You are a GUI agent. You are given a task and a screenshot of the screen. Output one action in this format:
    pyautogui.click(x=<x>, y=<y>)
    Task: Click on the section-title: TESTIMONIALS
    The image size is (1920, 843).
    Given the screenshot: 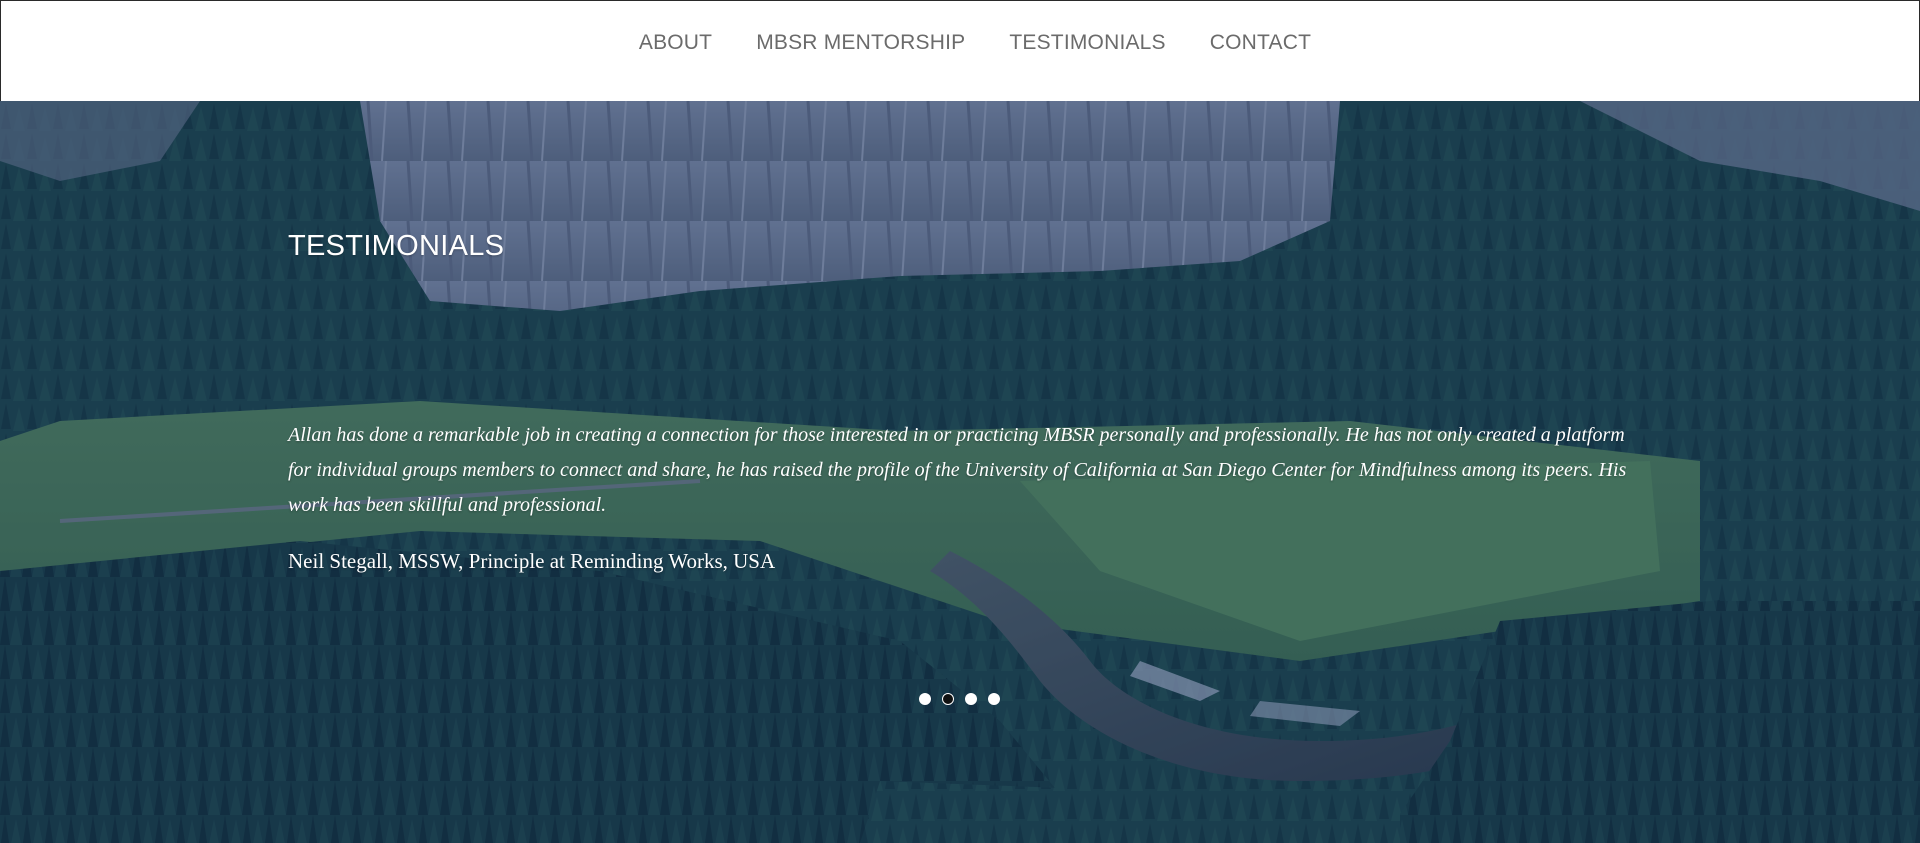 What is the action you would take?
    pyautogui.click(x=396, y=246)
    